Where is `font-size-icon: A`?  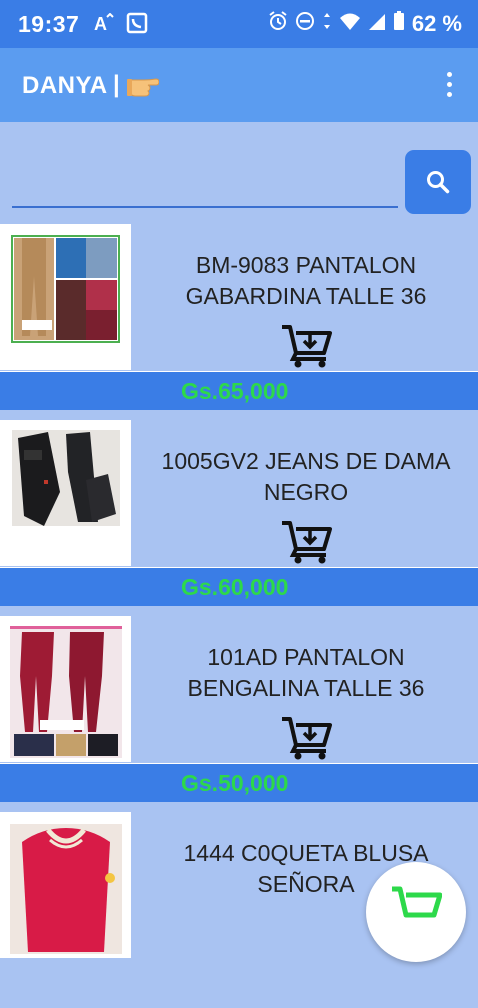
font-size-icon: A is located at coordinates (105, 25).